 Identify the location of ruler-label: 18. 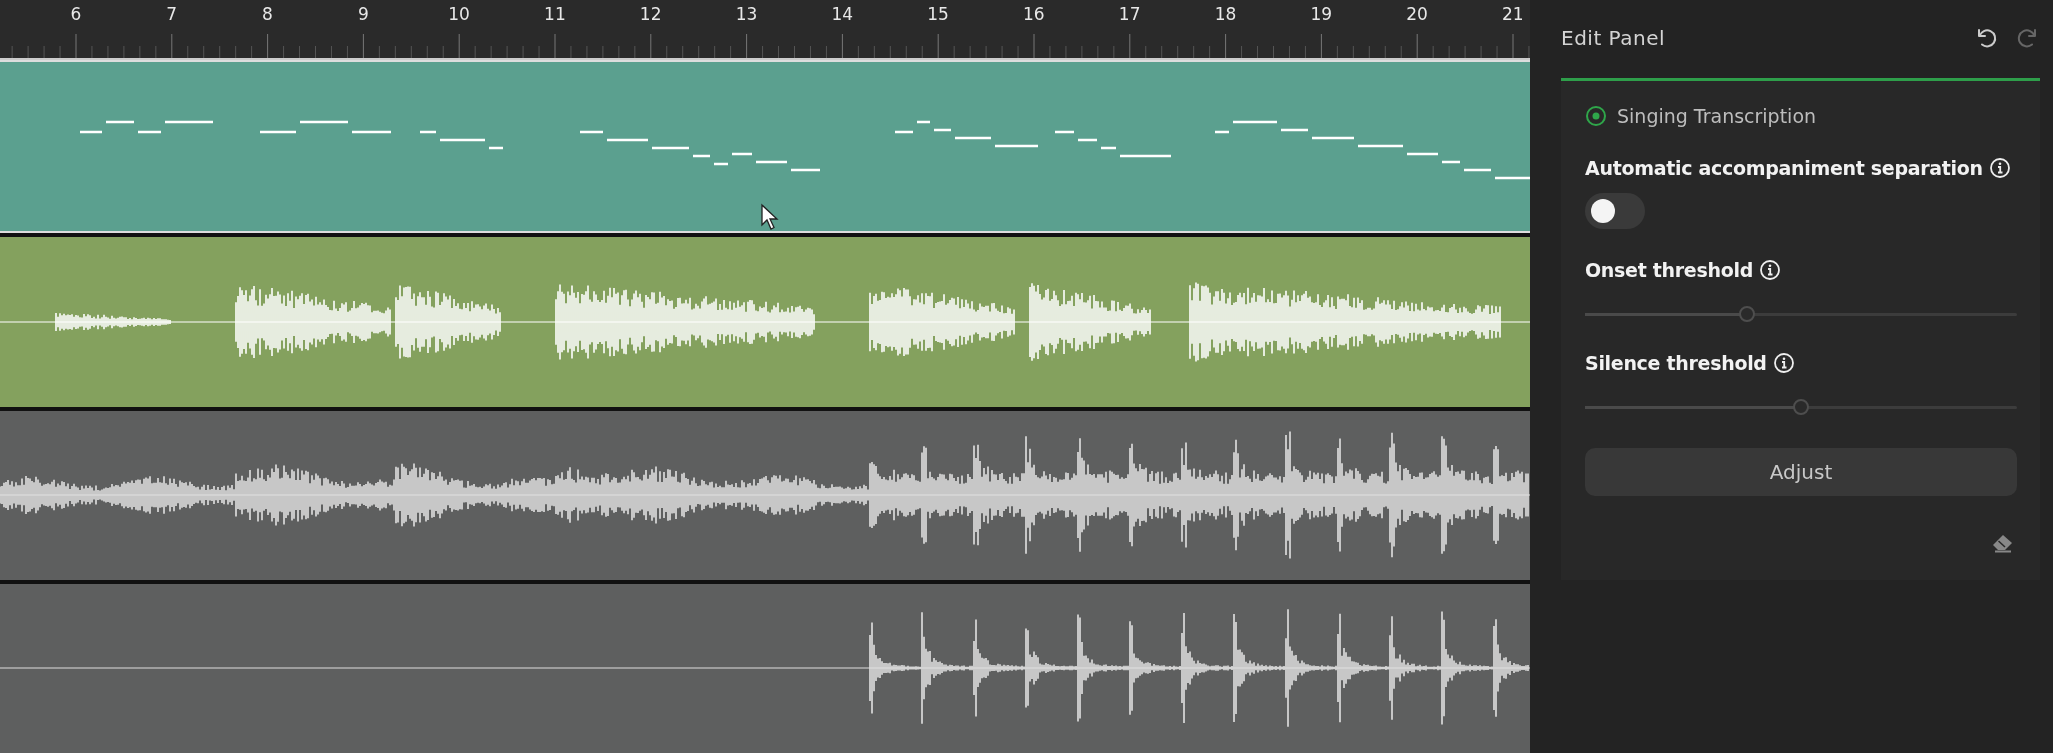
(1225, 14).